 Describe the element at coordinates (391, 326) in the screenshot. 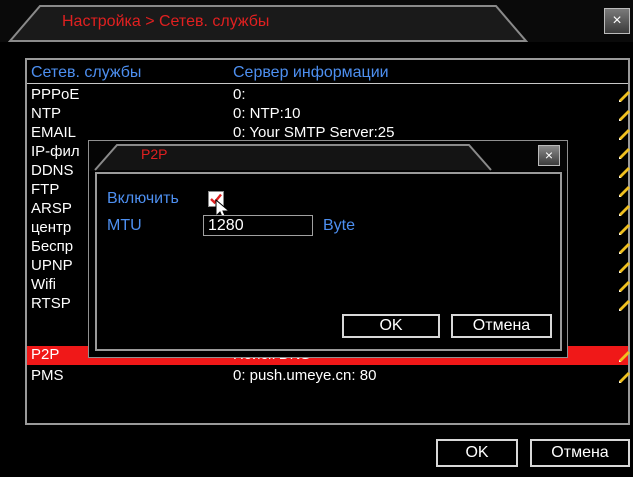

I see `dialog-ok-button: OK` at that location.